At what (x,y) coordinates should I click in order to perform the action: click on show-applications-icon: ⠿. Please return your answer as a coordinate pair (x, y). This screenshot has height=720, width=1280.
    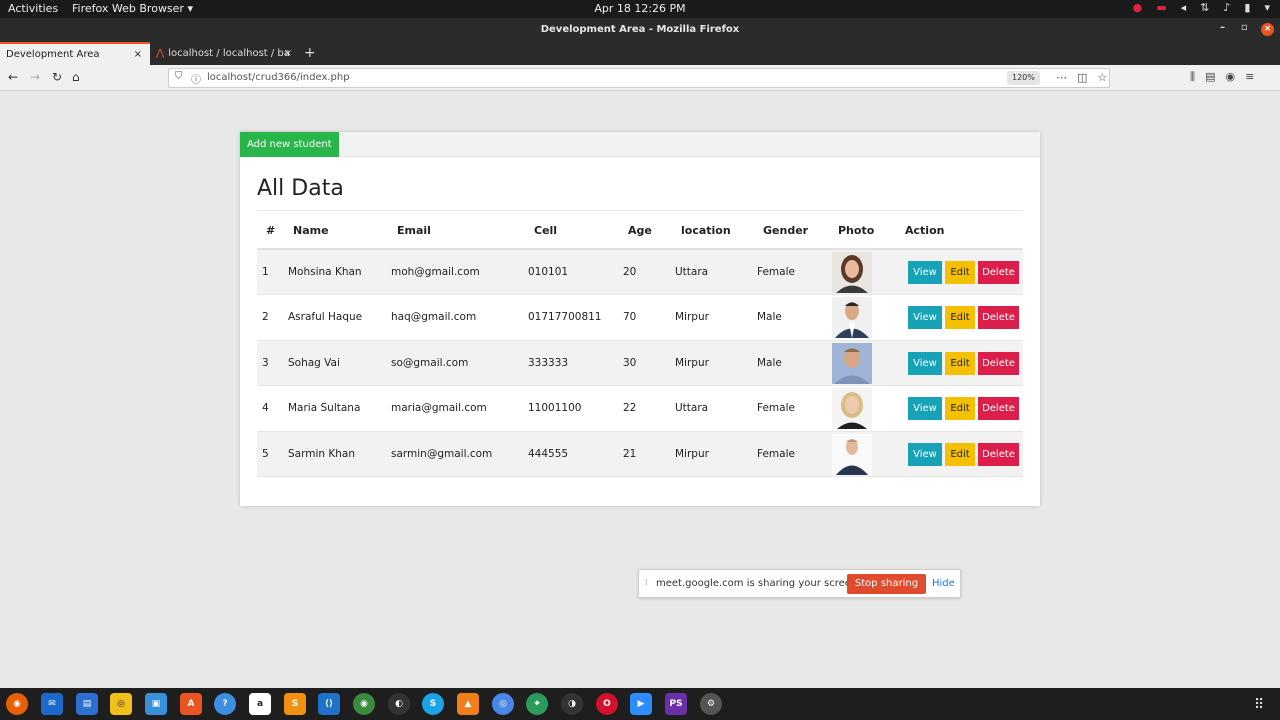
    Looking at the image, I should click on (1259, 705).